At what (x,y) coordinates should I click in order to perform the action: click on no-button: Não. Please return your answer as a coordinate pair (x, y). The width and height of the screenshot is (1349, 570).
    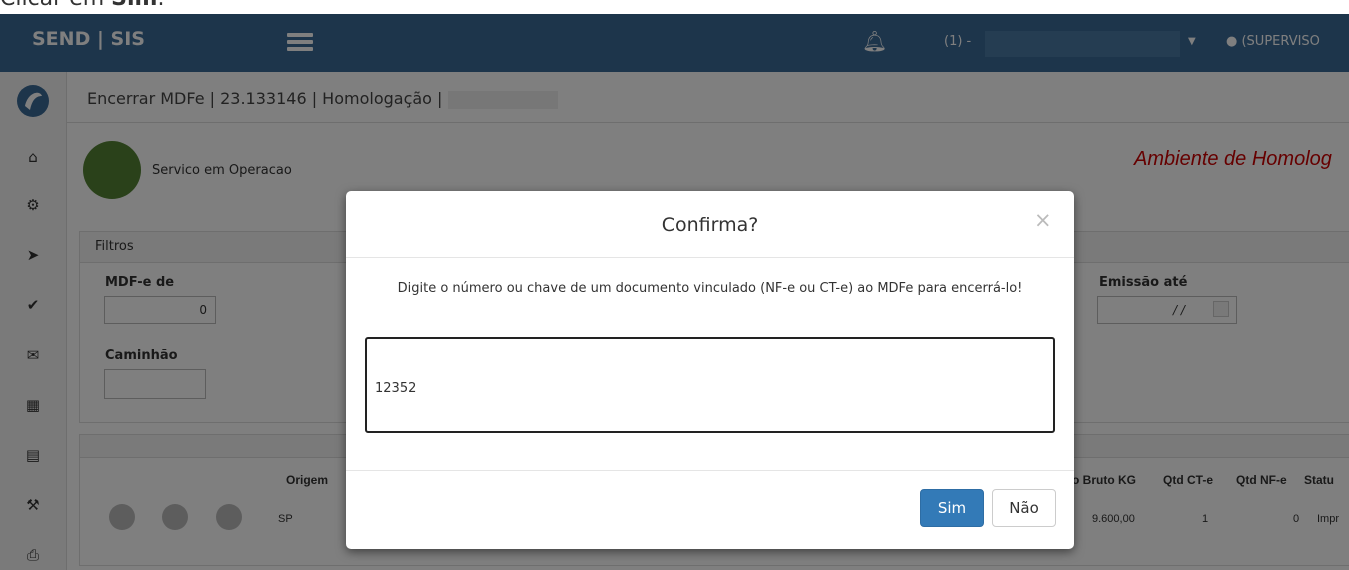
    Looking at the image, I should click on (1024, 508).